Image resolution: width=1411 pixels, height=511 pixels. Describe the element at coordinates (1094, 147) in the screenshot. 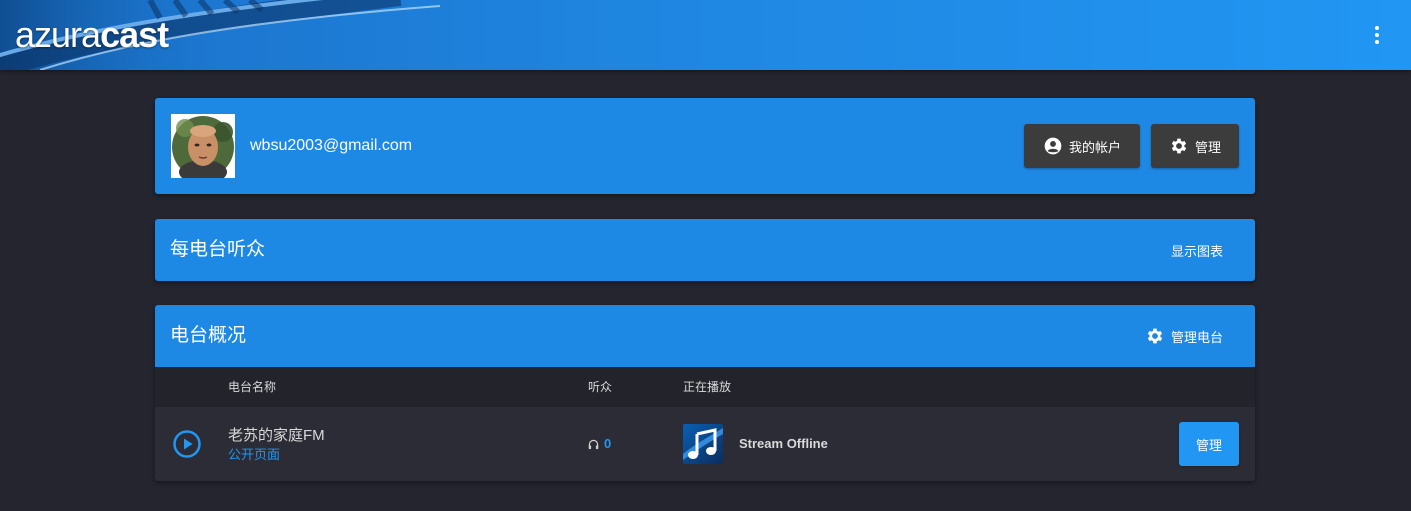

I see `my-account-label: 我的帐户` at that location.